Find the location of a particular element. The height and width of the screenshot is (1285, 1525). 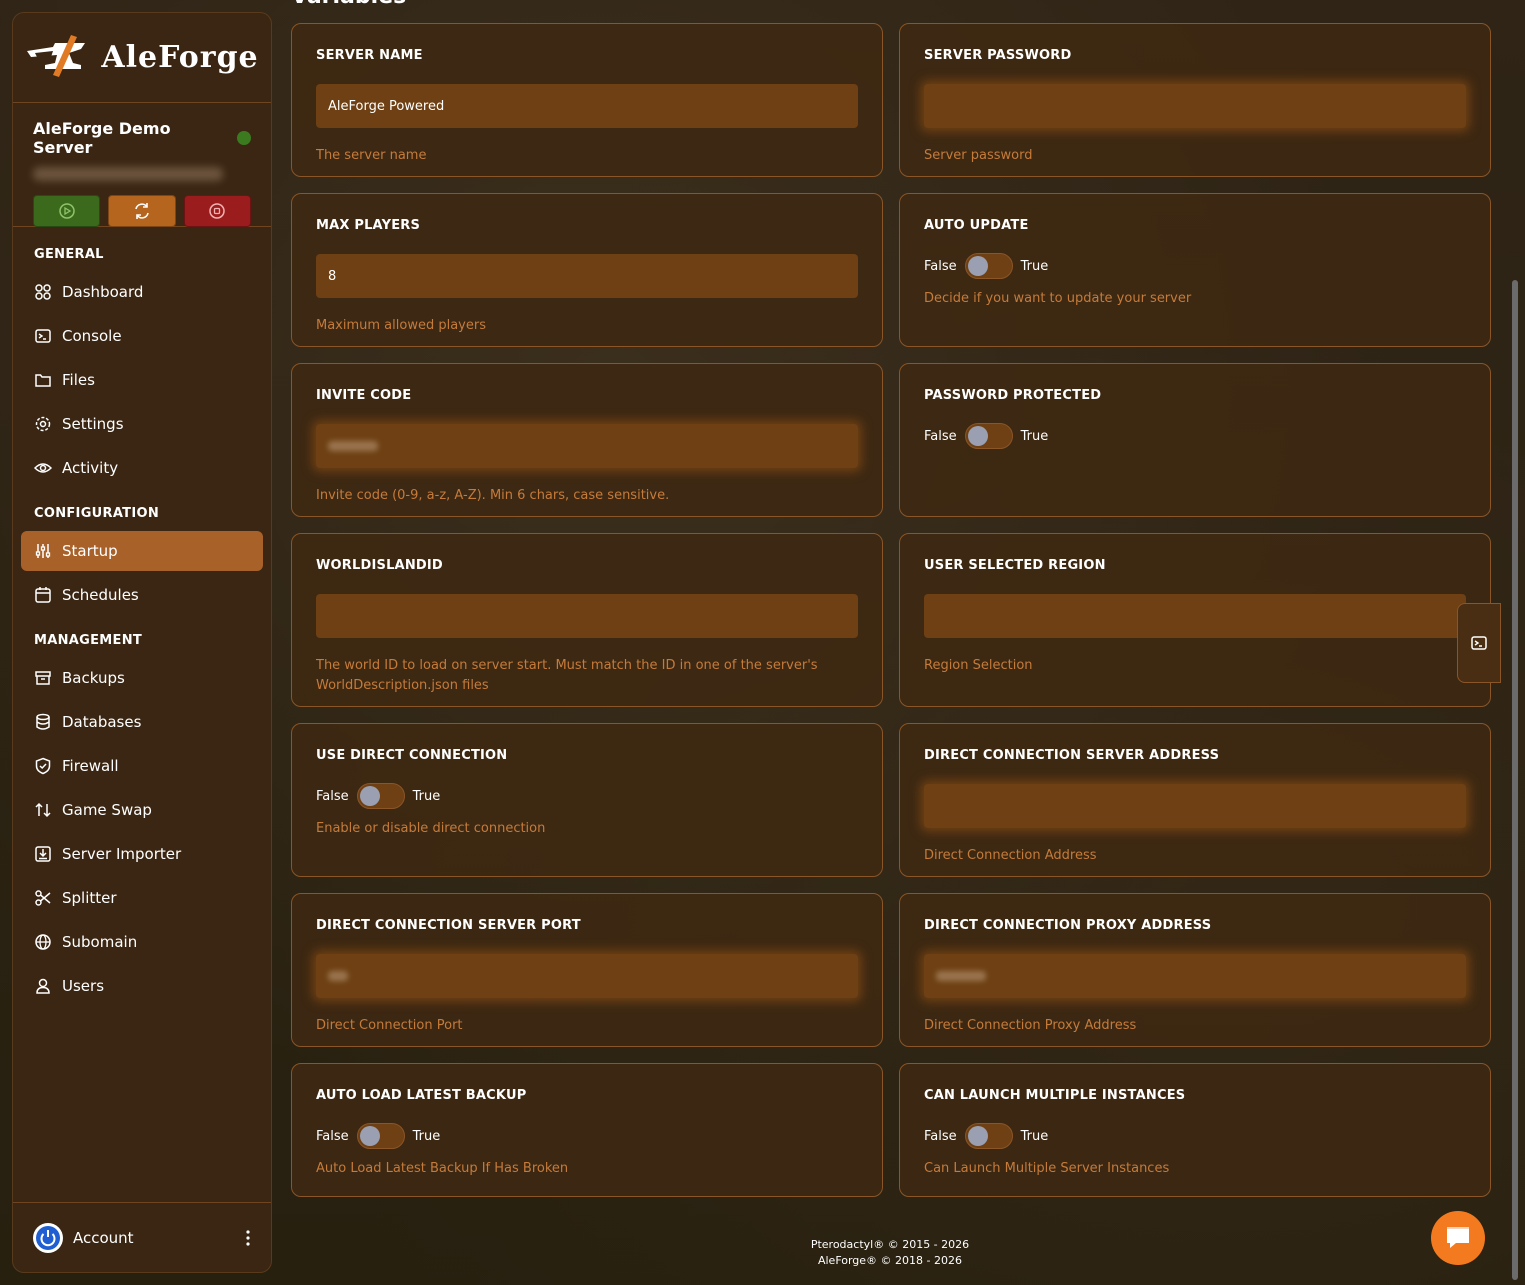

variable-title: AUTO UPDATE is located at coordinates (976, 225).